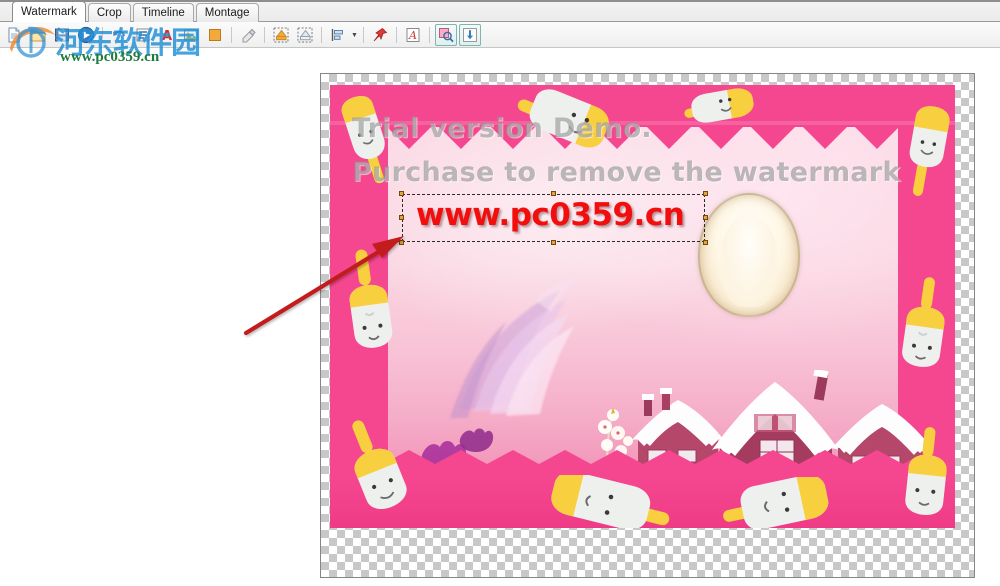 The width and height of the screenshot is (1000, 586). Describe the element at coordinates (500, 11) in the screenshot. I see `tab-strip: Watermark Crop Timeline Montage` at that location.